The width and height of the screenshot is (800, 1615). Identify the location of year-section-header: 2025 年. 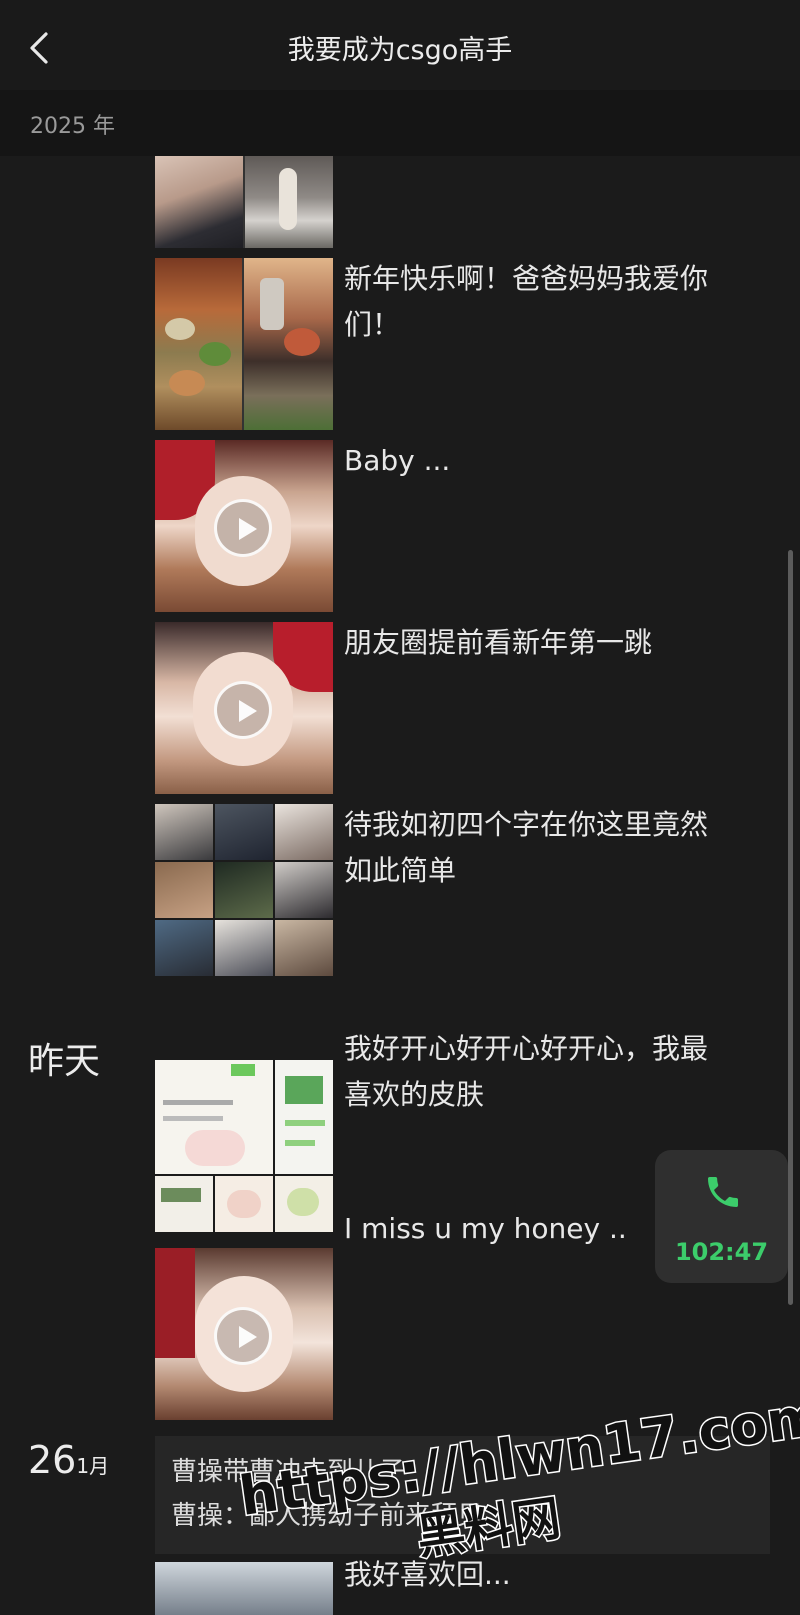
(400, 123).